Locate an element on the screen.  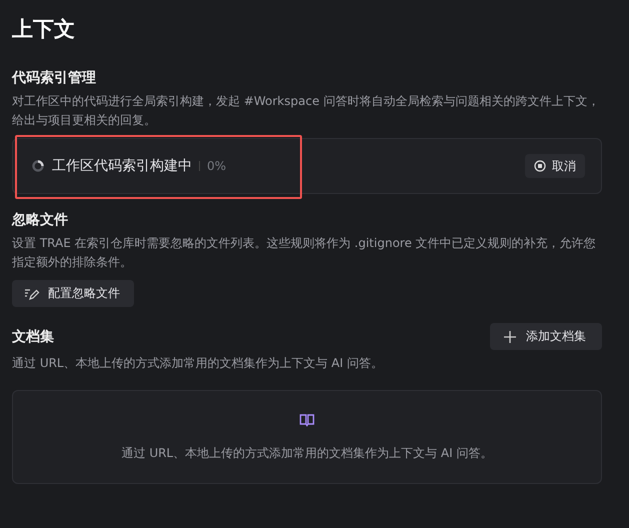
spinner-icon is located at coordinates (38, 166).